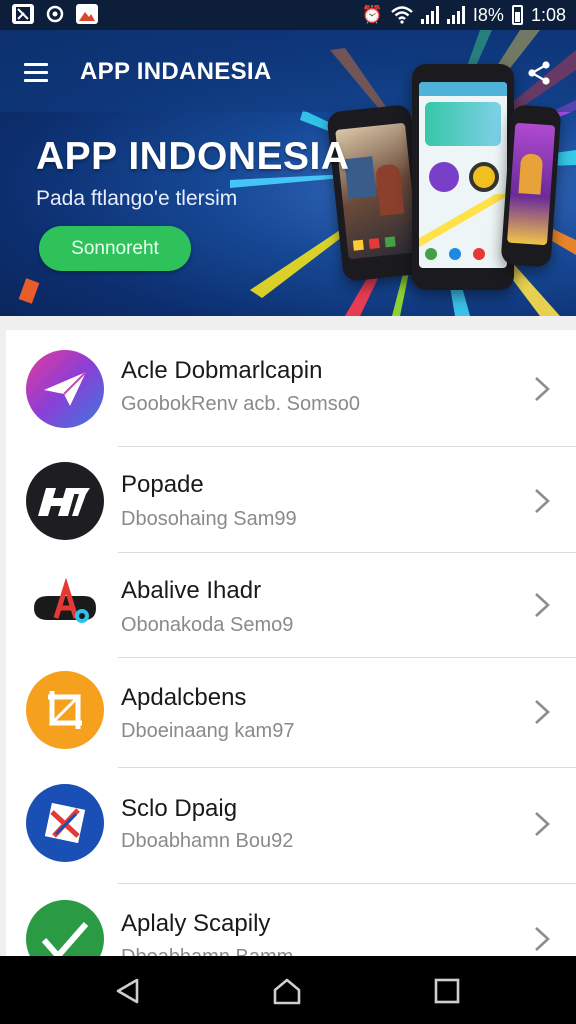  Describe the element at coordinates (291, 605) in the screenshot. I see `list-item: Abalive Ihadr Obonakoda Semo9` at that location.